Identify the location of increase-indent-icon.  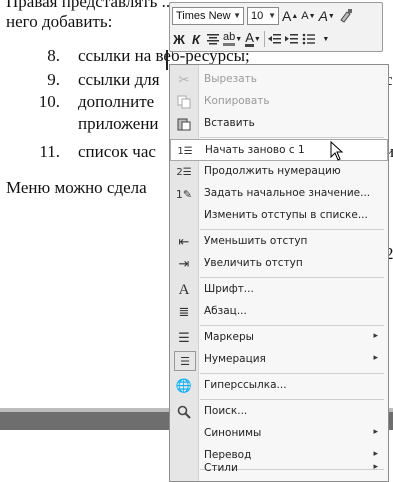
(291, 39).